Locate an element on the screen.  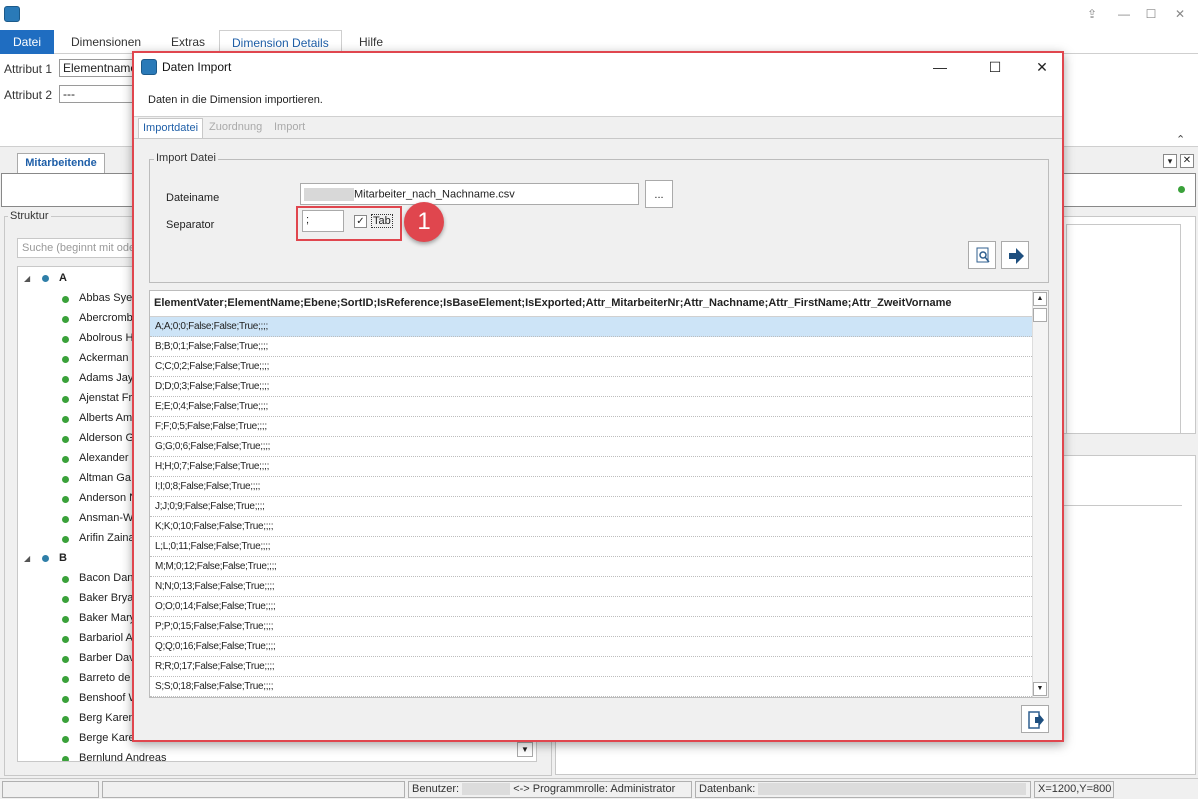
tree-item-label: Arifin Zaina is located at coordinates (107, 538).